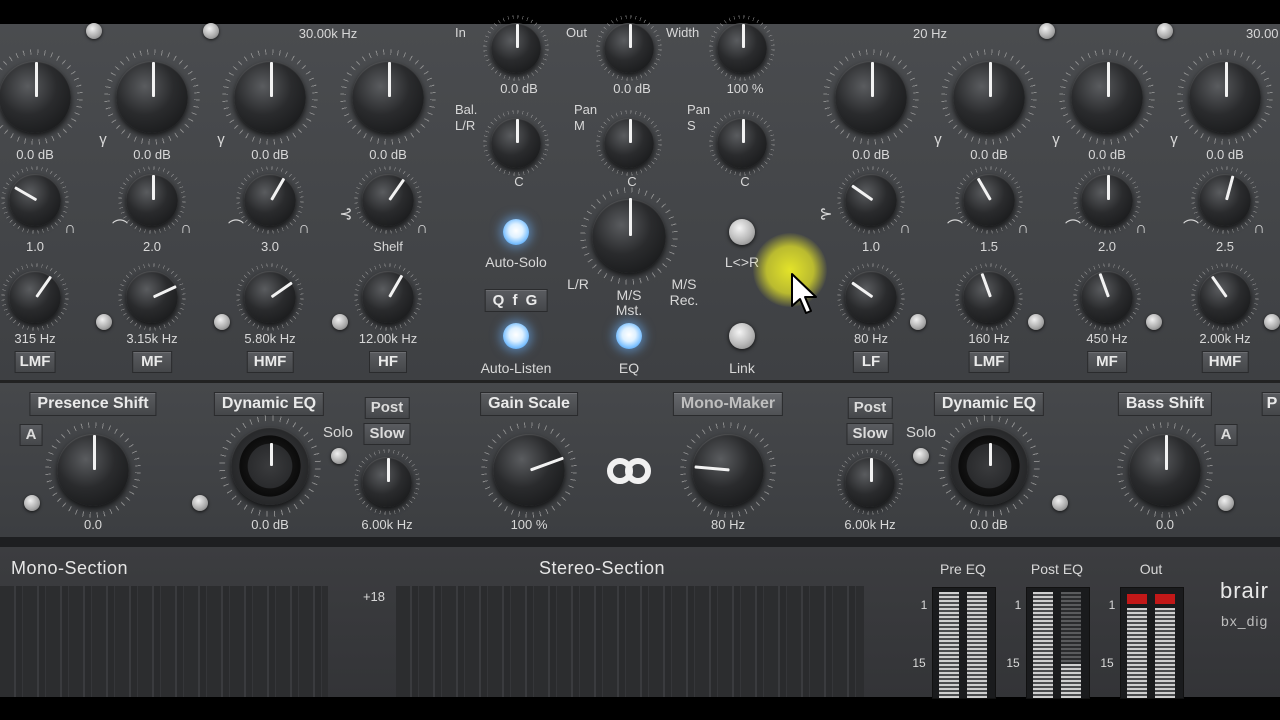 This screenshot has width=1280, height=720. I want to click on stereo-lf-q-knob, so click(871, 200).